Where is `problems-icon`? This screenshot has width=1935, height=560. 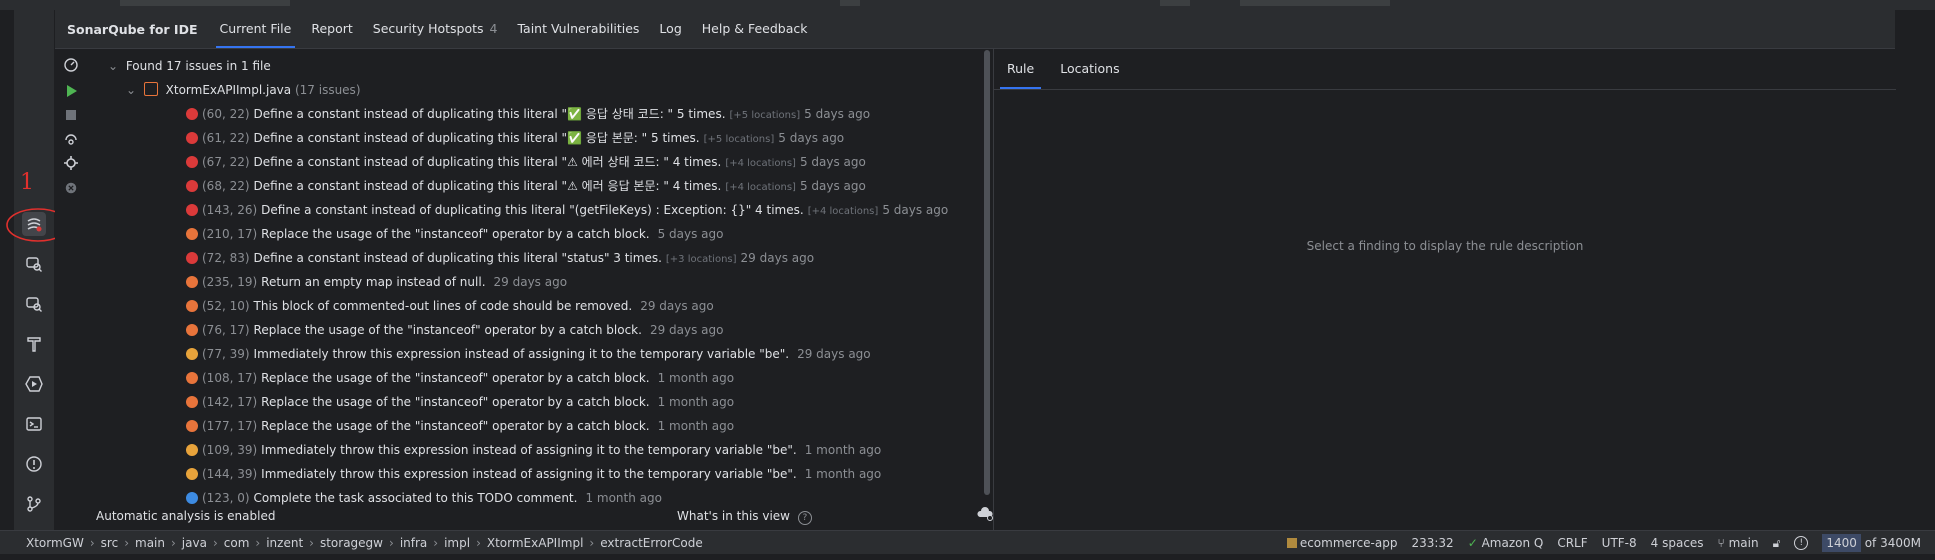
problems-icon is located at coordinates (34, 464).